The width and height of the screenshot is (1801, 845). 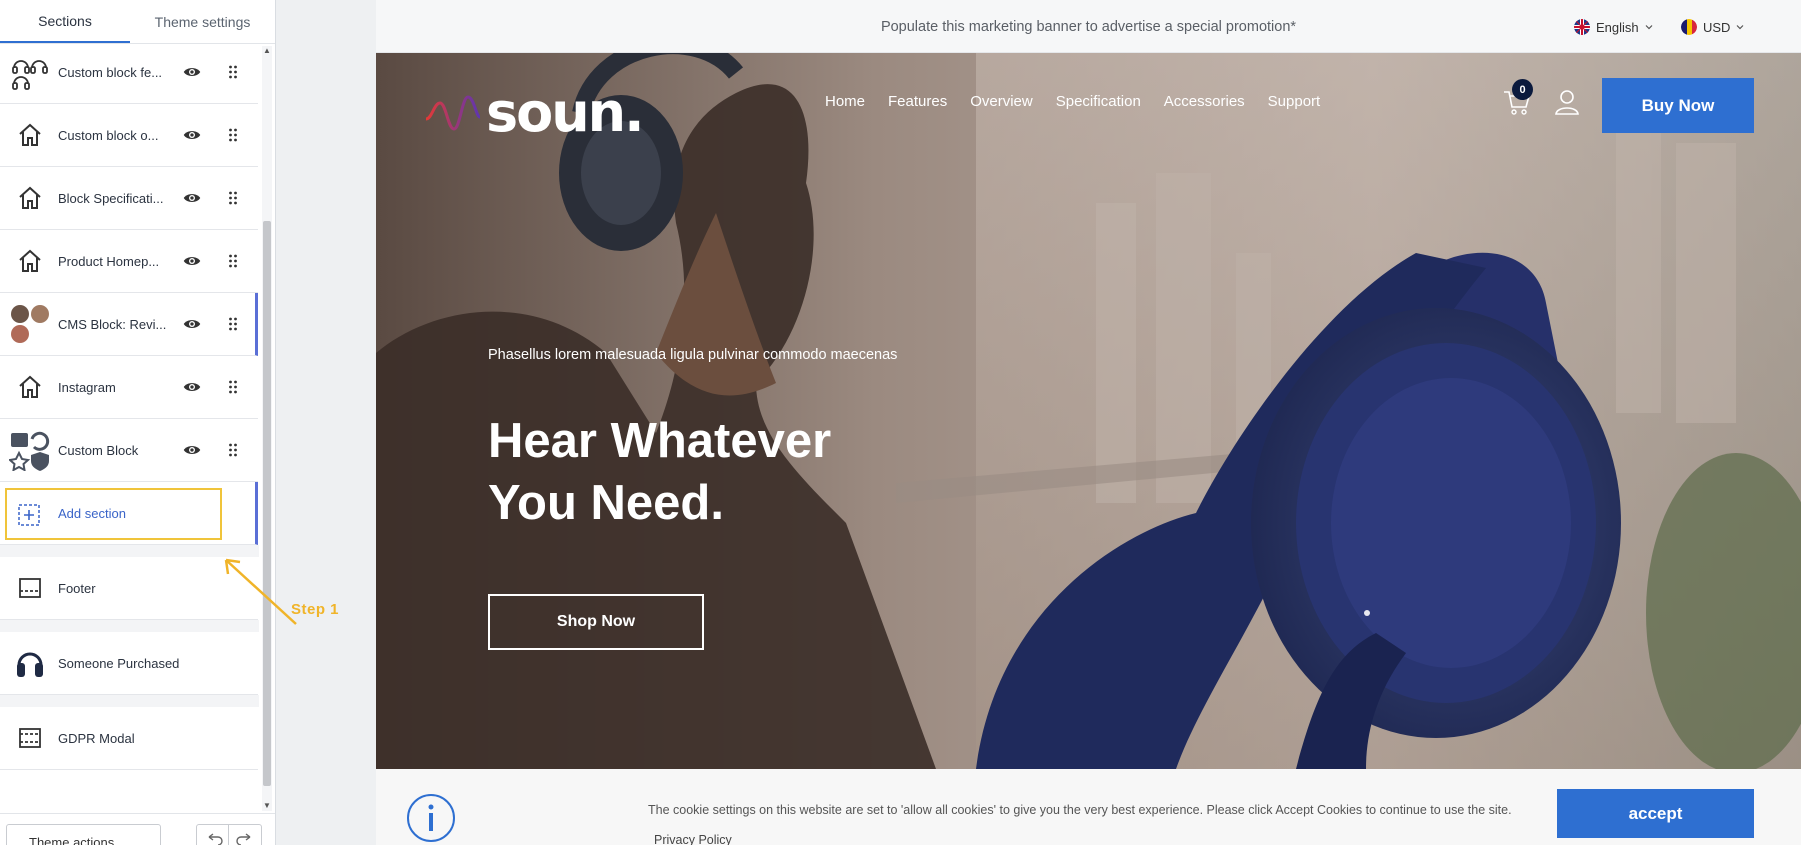 What do you see at coordinates (1098, 101) in the screenshot?
I see `nav-specification: Specification` at bounding box center [1098, 101].